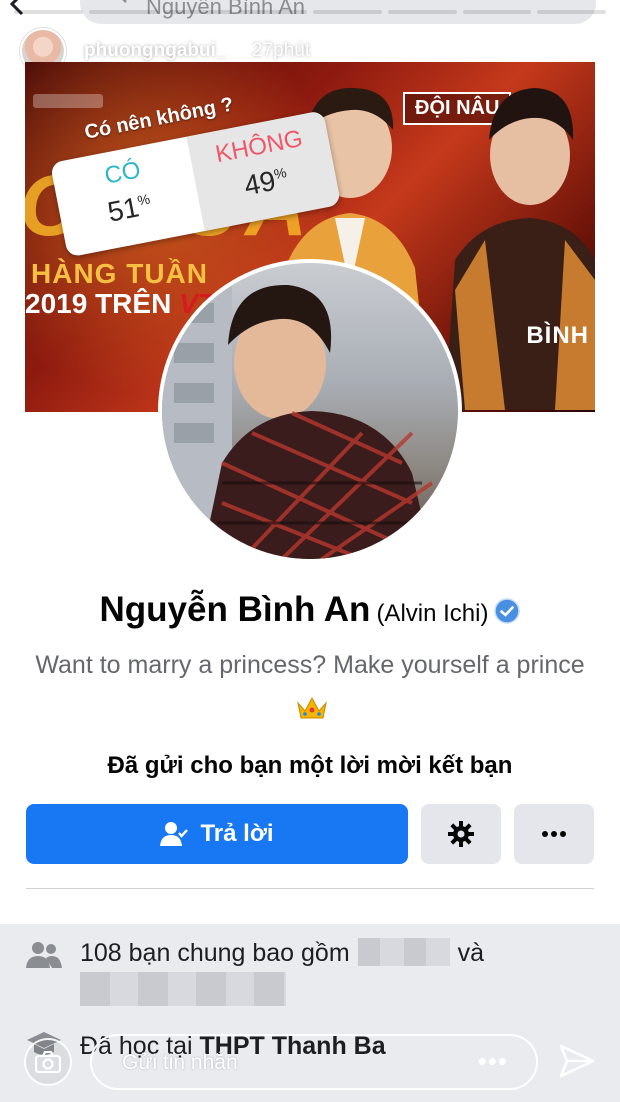  Describe the element at coordinates (44, 955) in the screenshot. I see `friends-icon` at that location.